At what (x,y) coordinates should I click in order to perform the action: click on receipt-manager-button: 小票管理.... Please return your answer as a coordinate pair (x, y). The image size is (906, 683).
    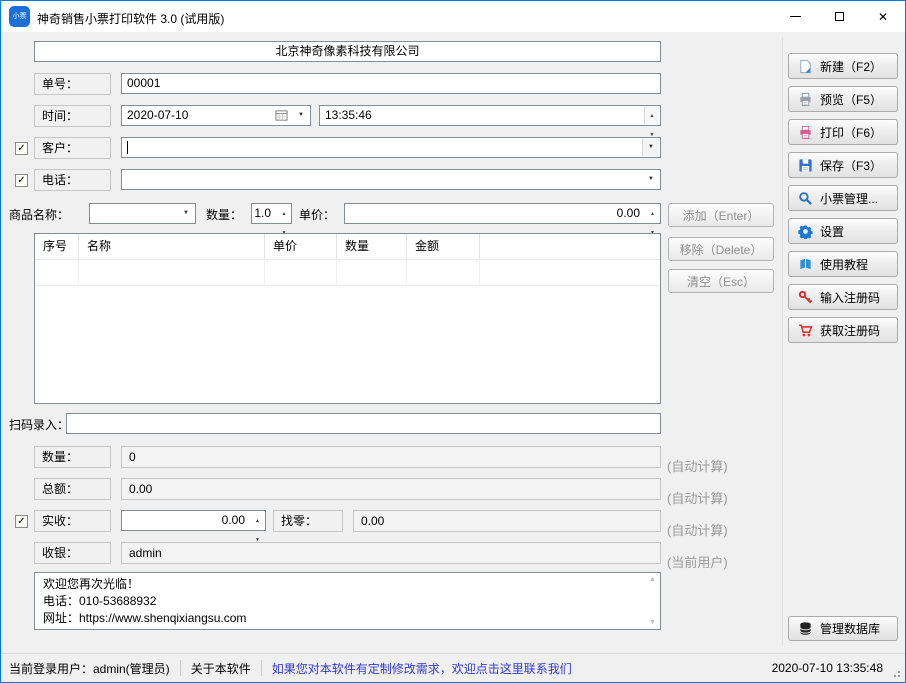
    Looking at the image, I should click on (843, 198).